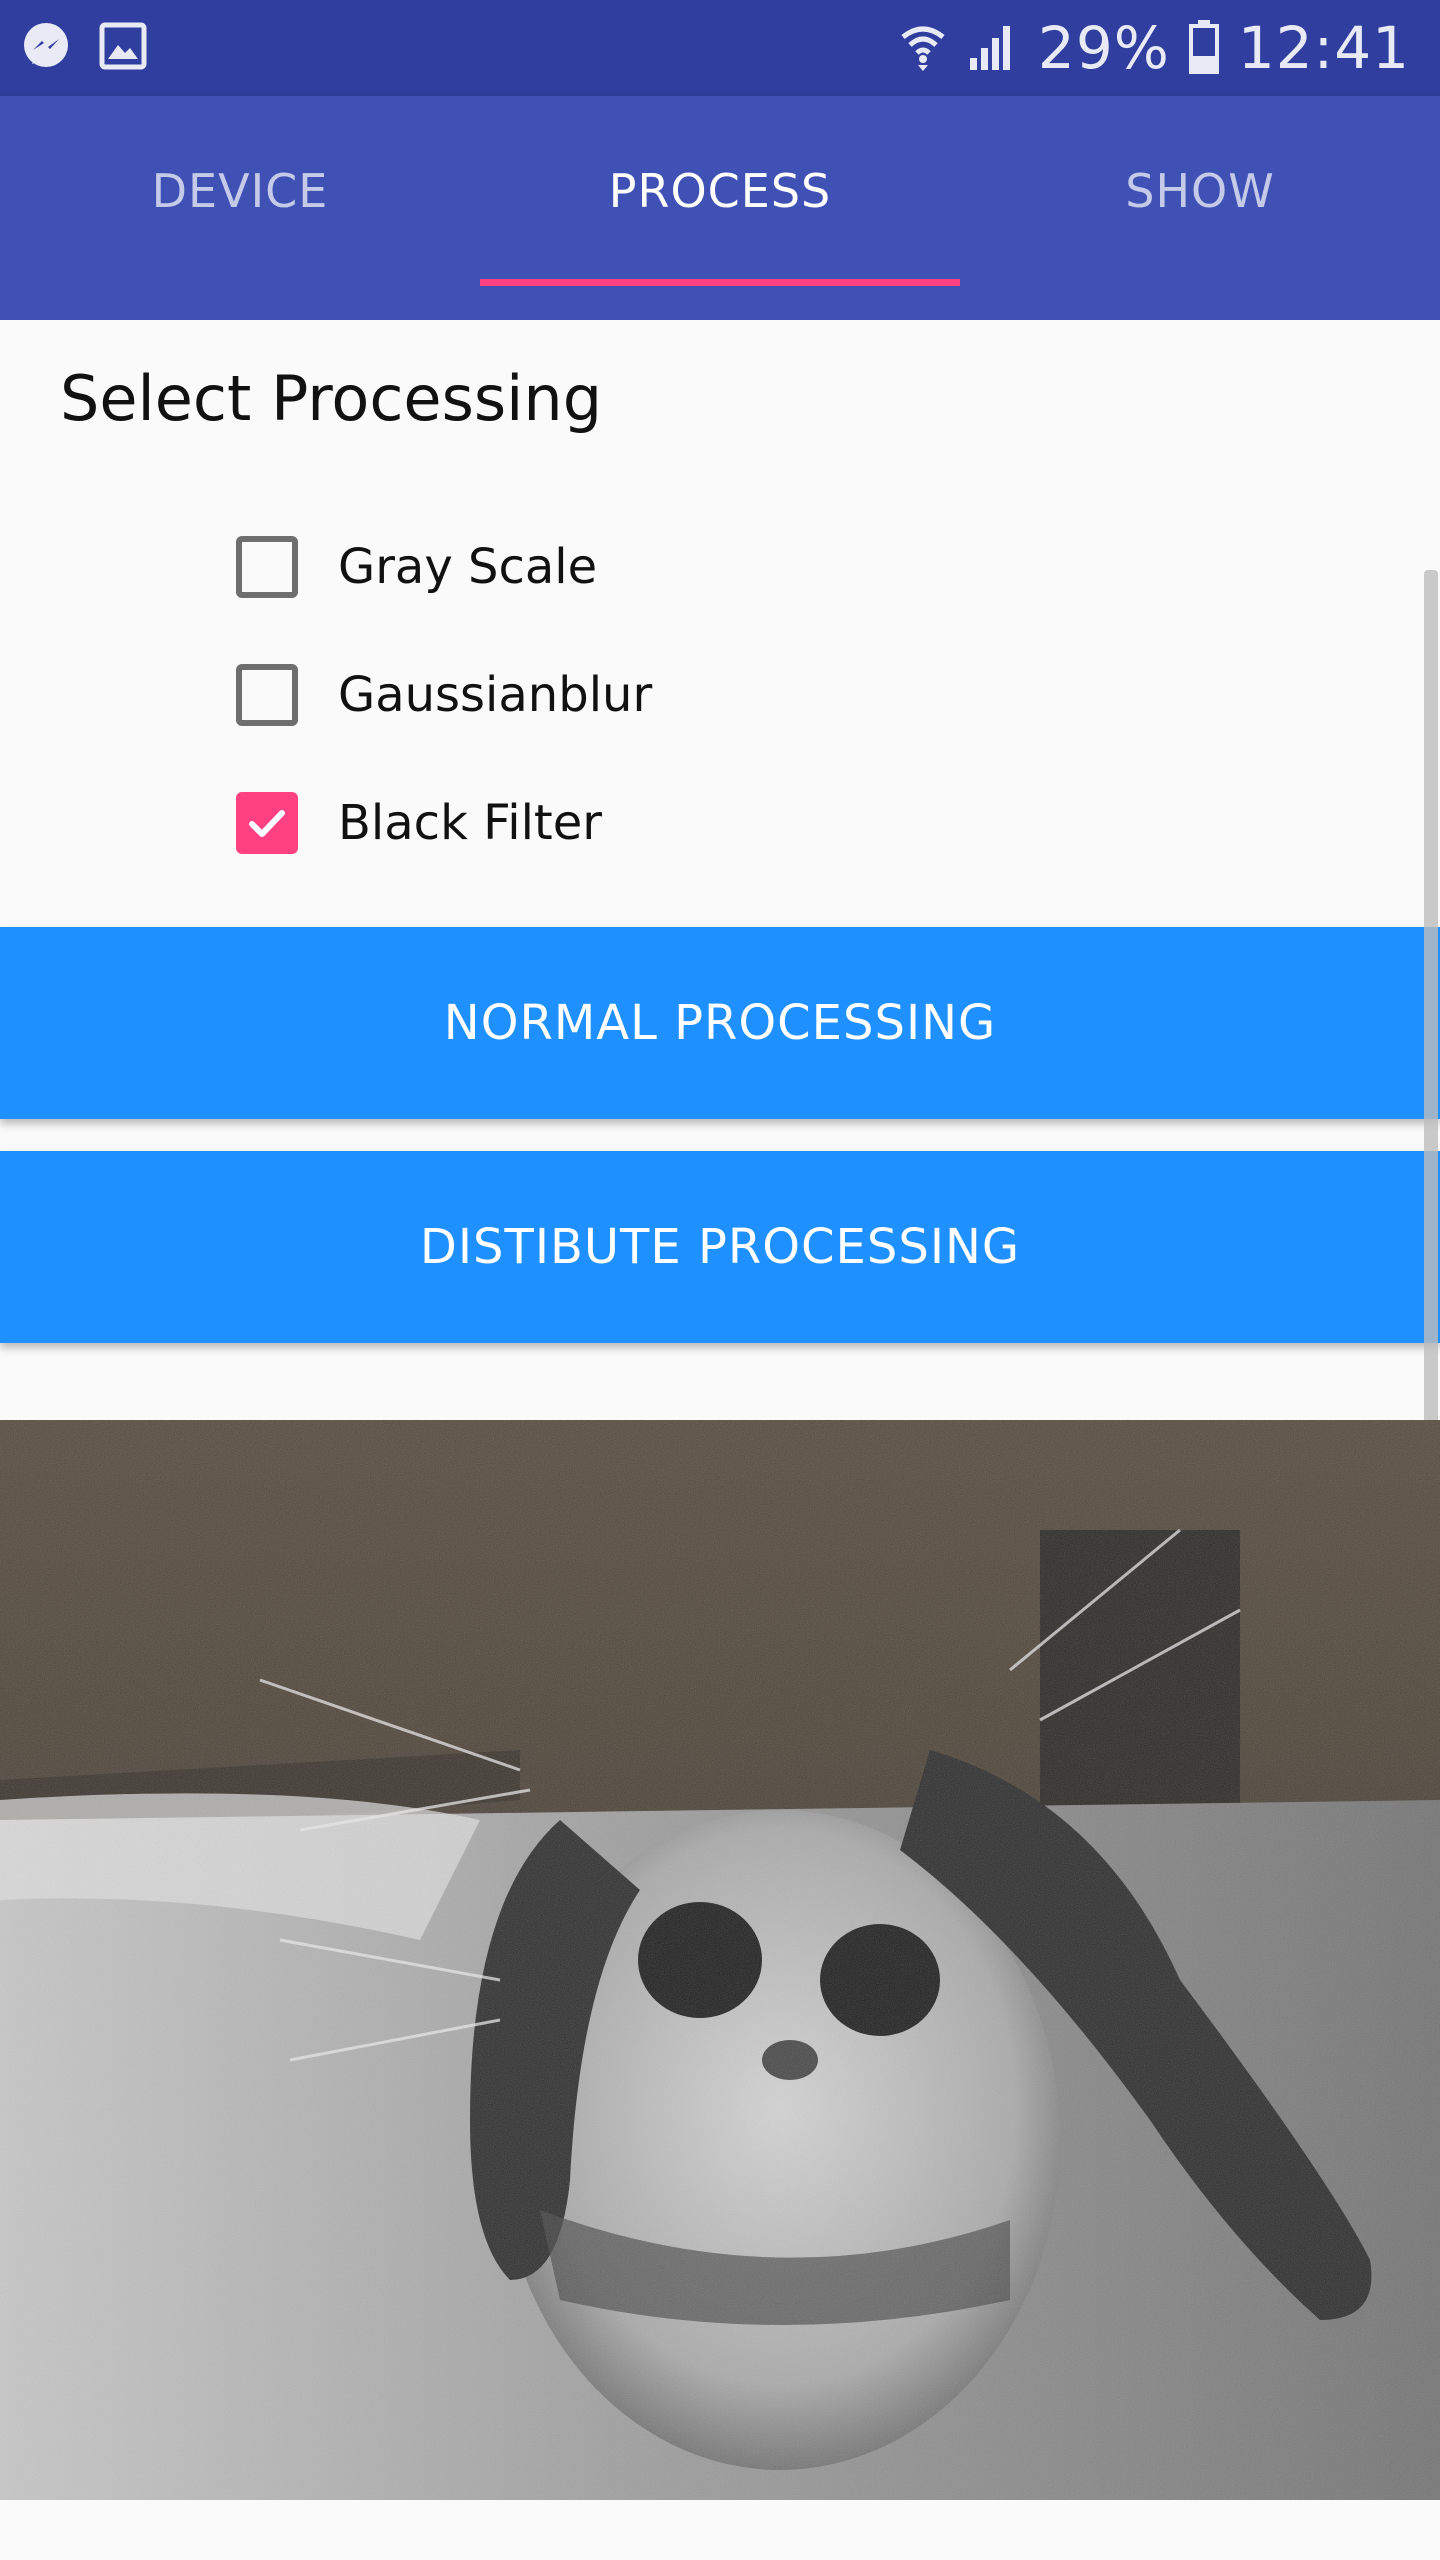 The height and width of the screenshot is (2560, 1440). What do you see at coordinates (1200, 191) in the screenshot?
I see `tab-show: SHOW` at bounding box center [1200, 191].